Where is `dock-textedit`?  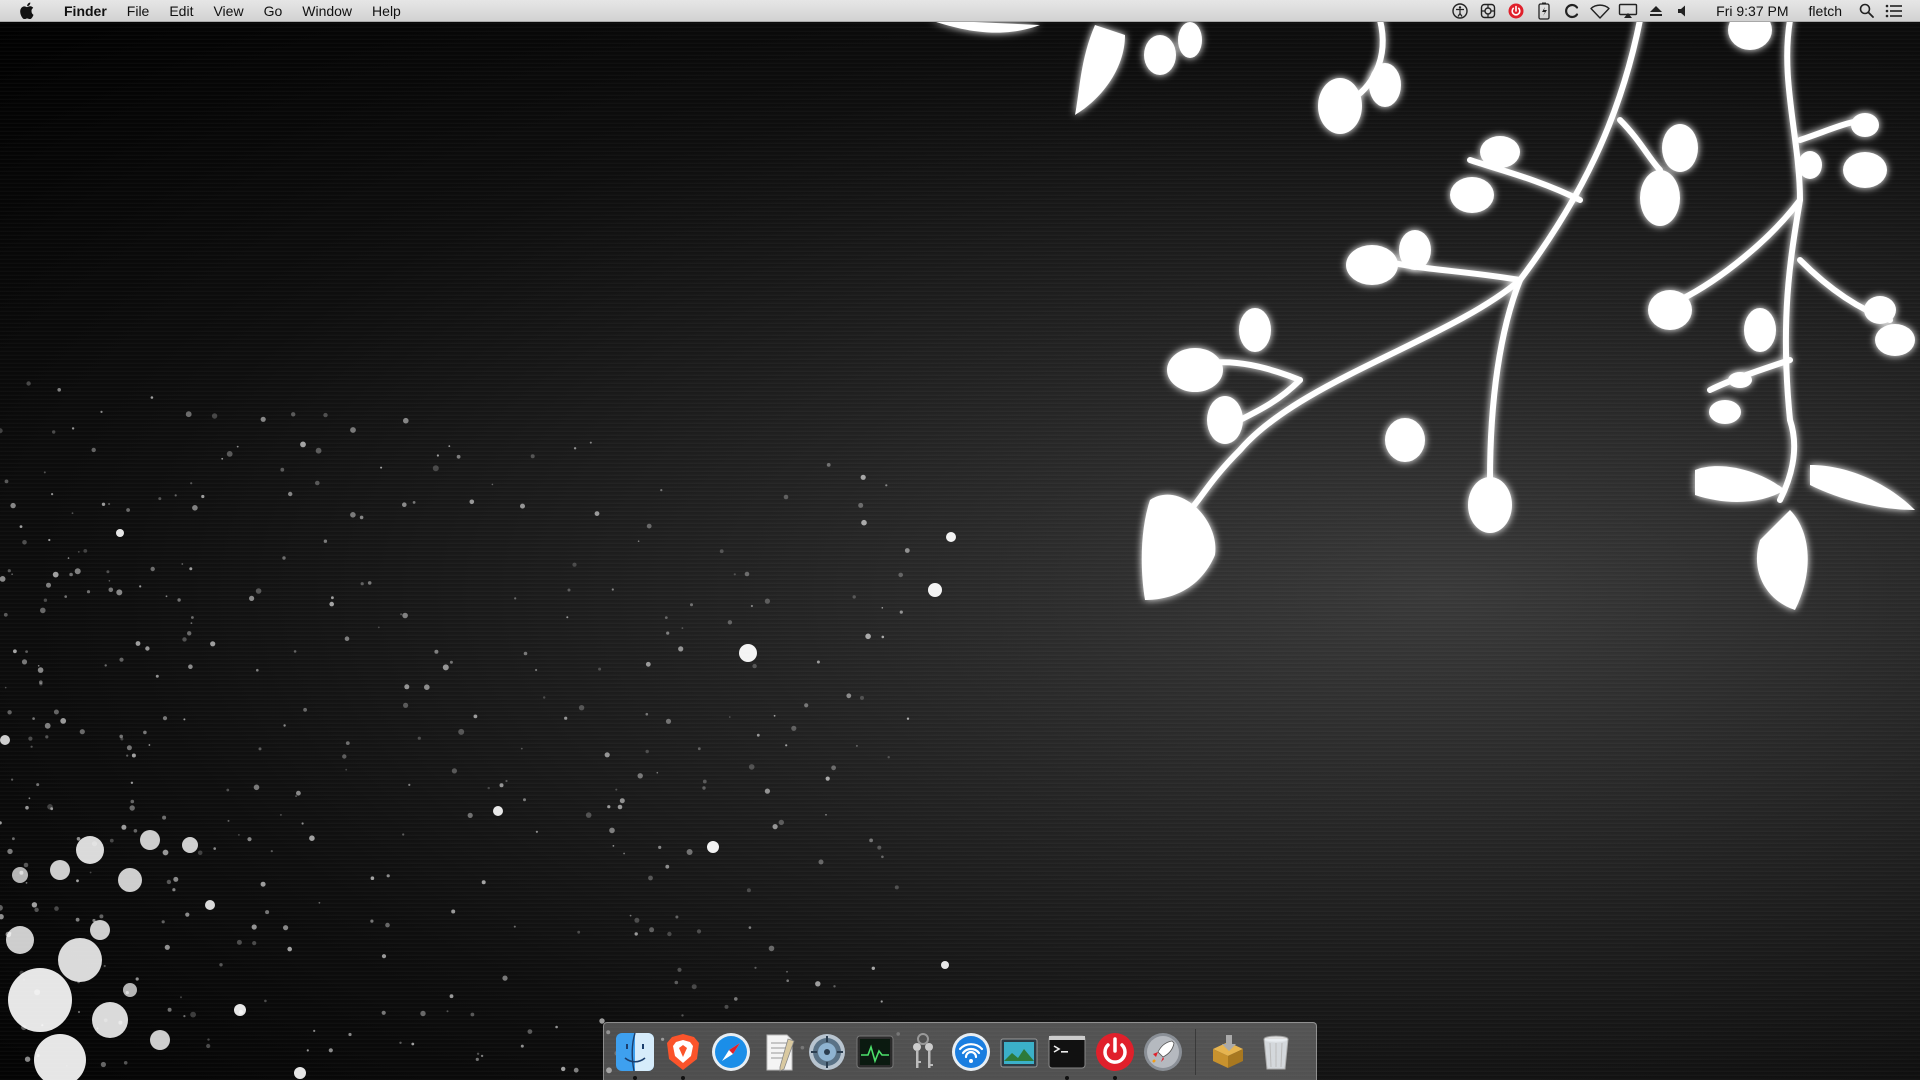 dock-textedit is located at coordinates (779, 1052).